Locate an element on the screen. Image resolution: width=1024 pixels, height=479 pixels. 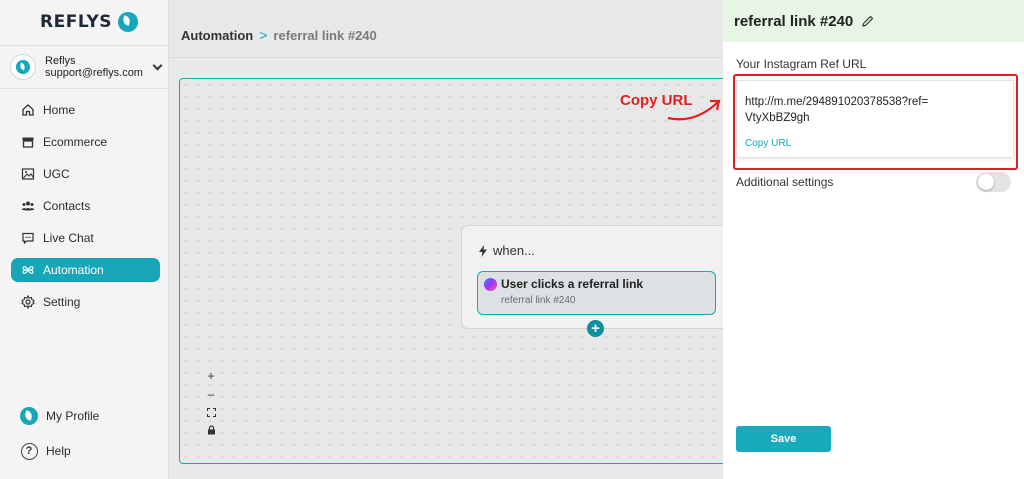
copy-url-link: Copy URL is located at coordinates (768, 143).